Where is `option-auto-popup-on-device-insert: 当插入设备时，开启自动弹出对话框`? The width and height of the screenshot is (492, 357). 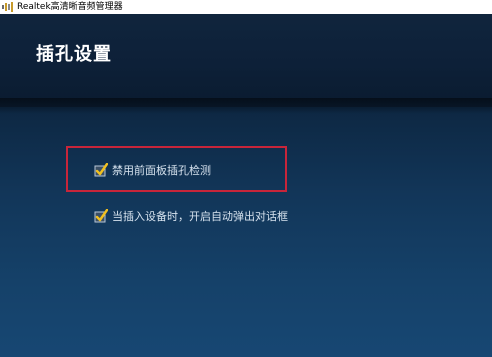 option-auto-popup-on-device-insert: 当插入设备时，开启自动弹出对话框 is located at coordinates (191, 216).